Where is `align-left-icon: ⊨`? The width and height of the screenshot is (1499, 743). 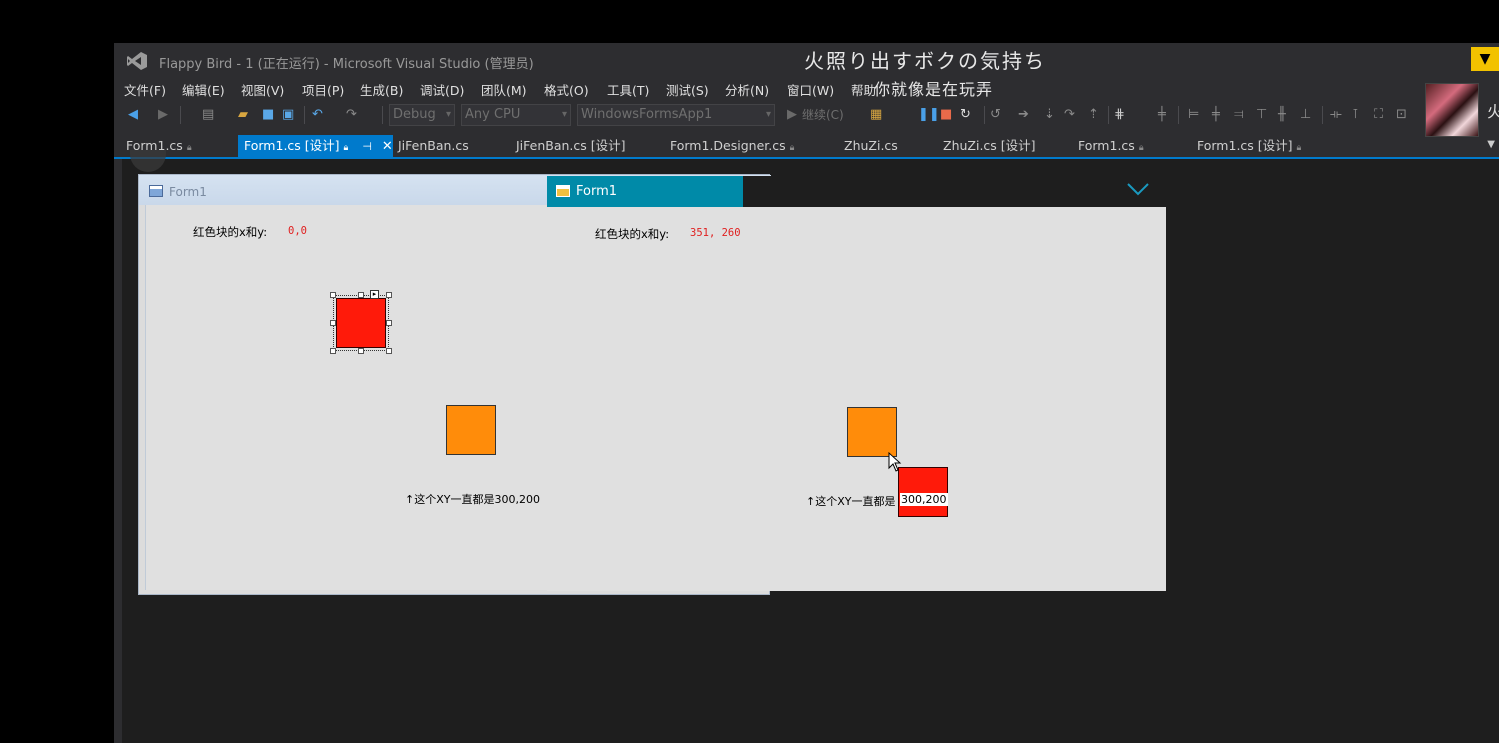
align-left-icon: ⊨ is located at coordinates (1193, 115).